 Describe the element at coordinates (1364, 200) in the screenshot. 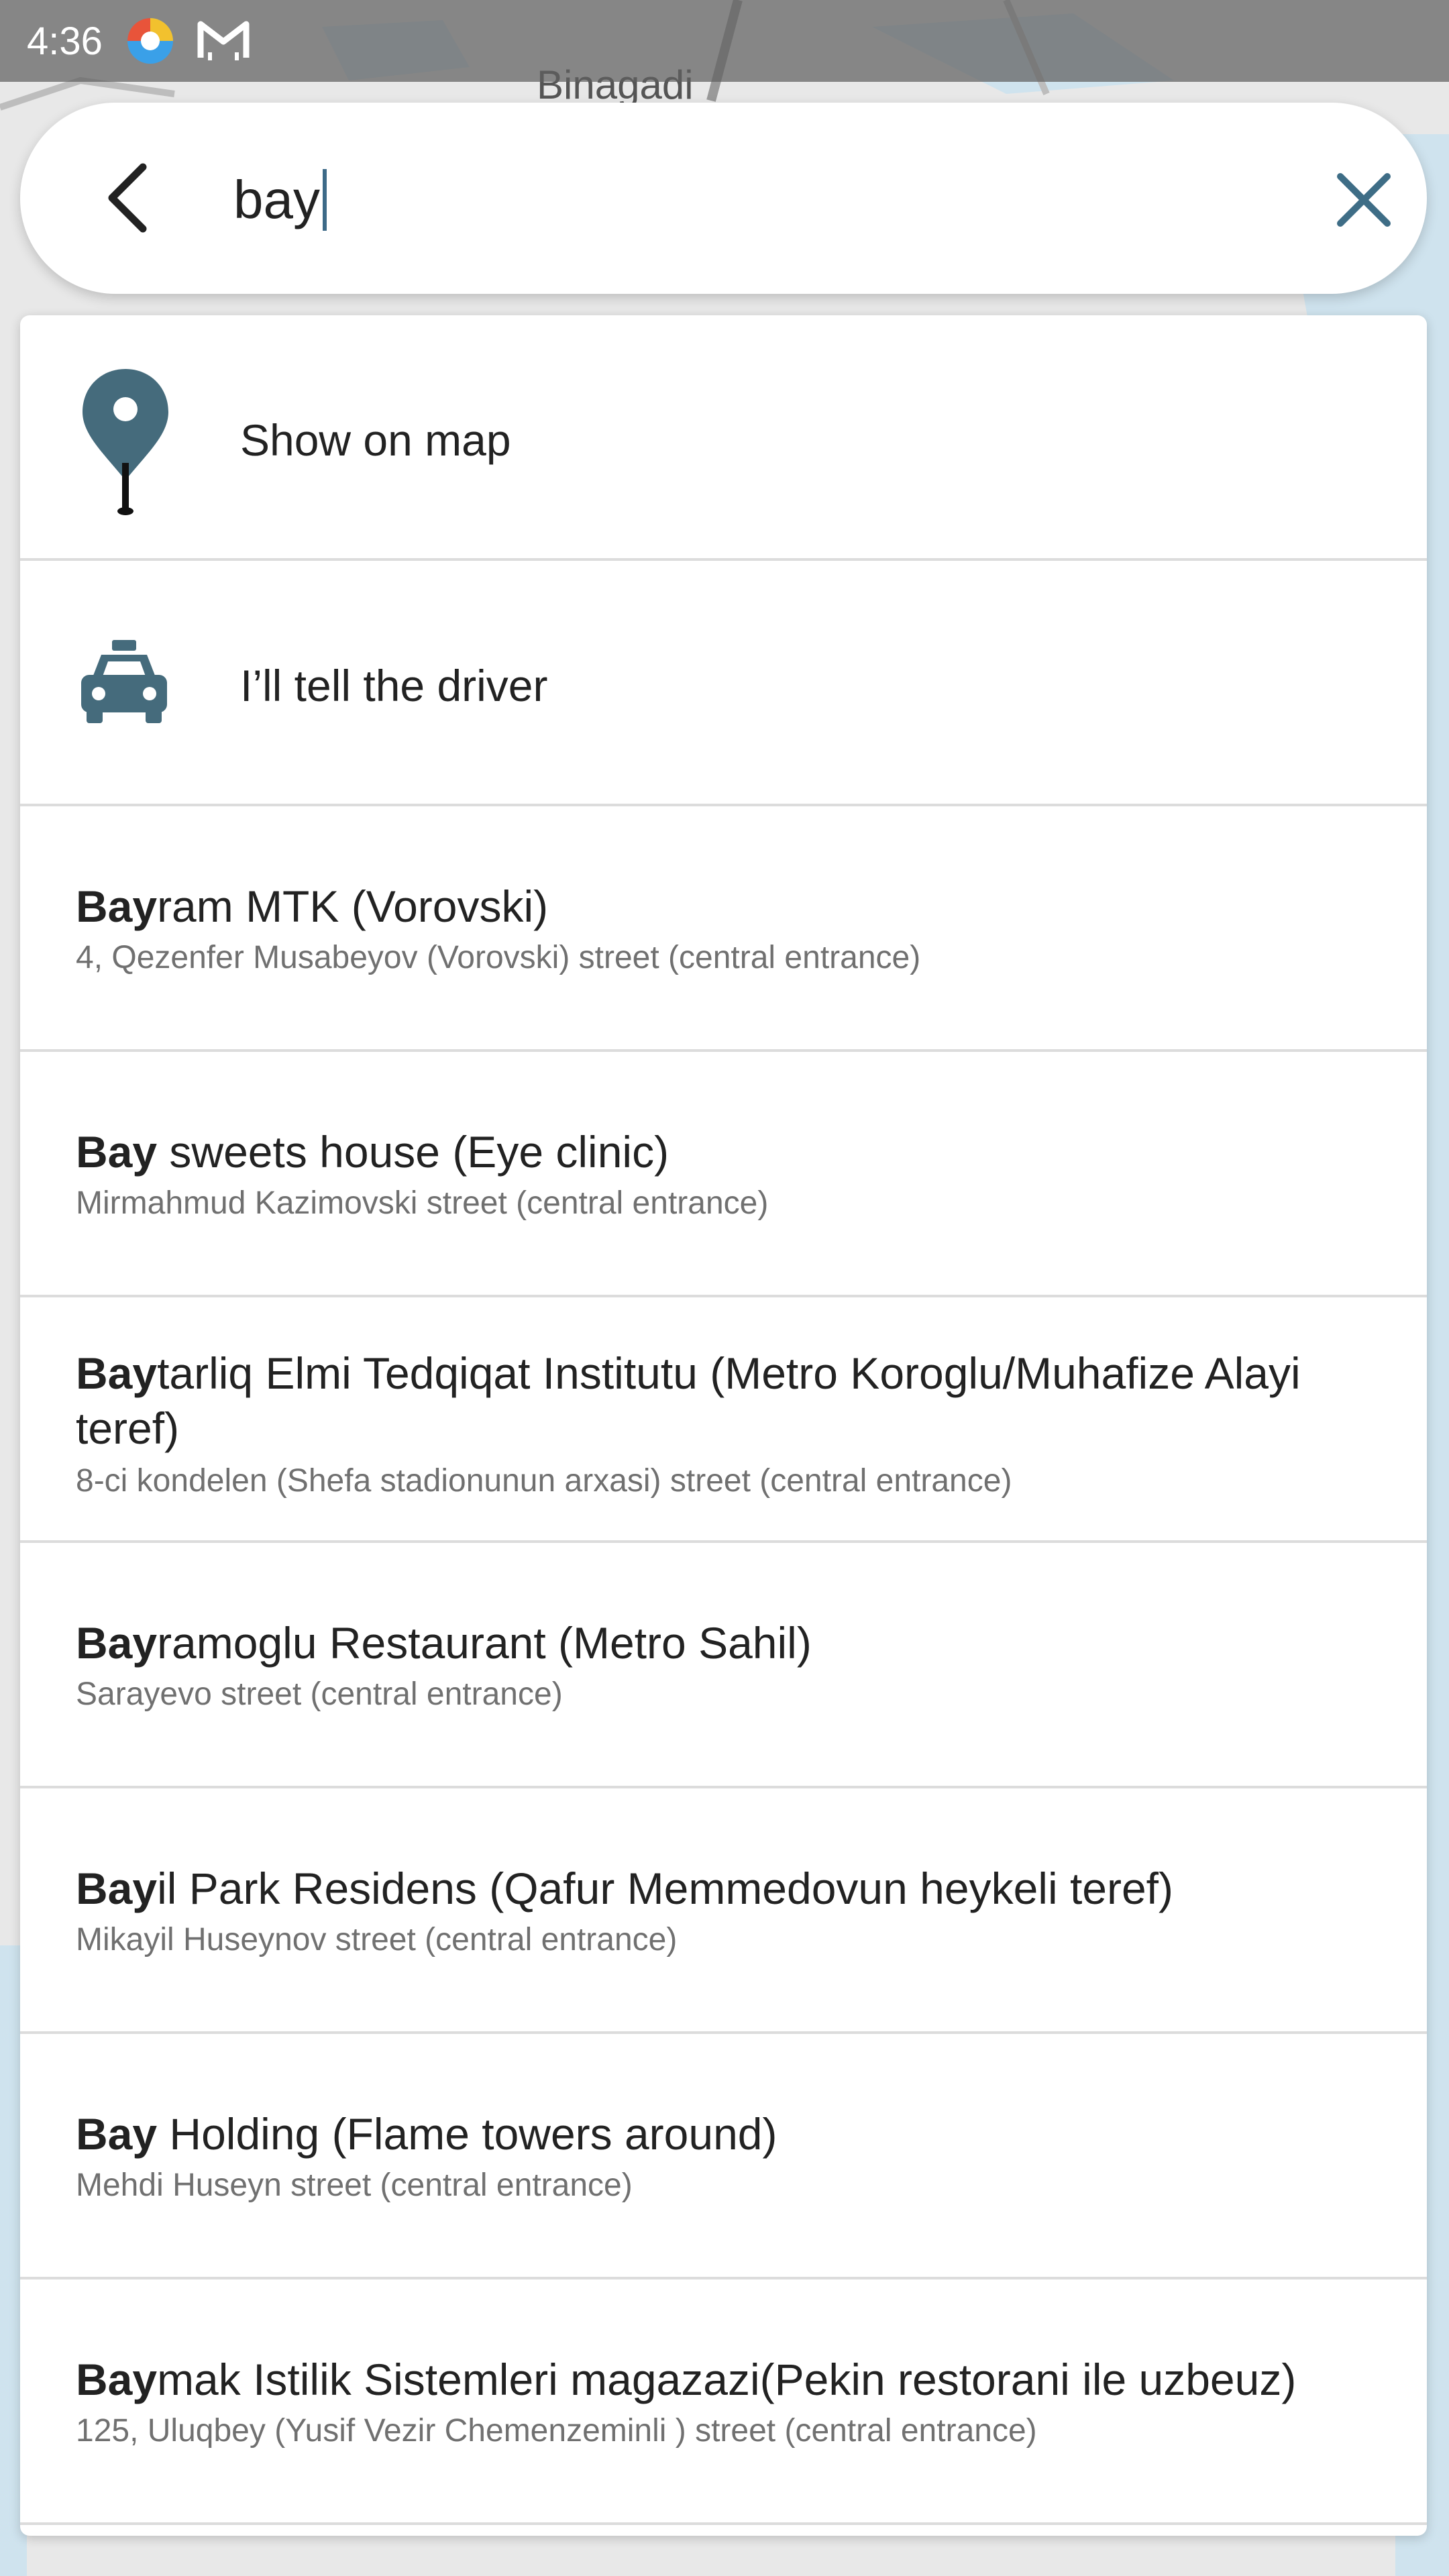

I see `clear-search-icon` at that location.